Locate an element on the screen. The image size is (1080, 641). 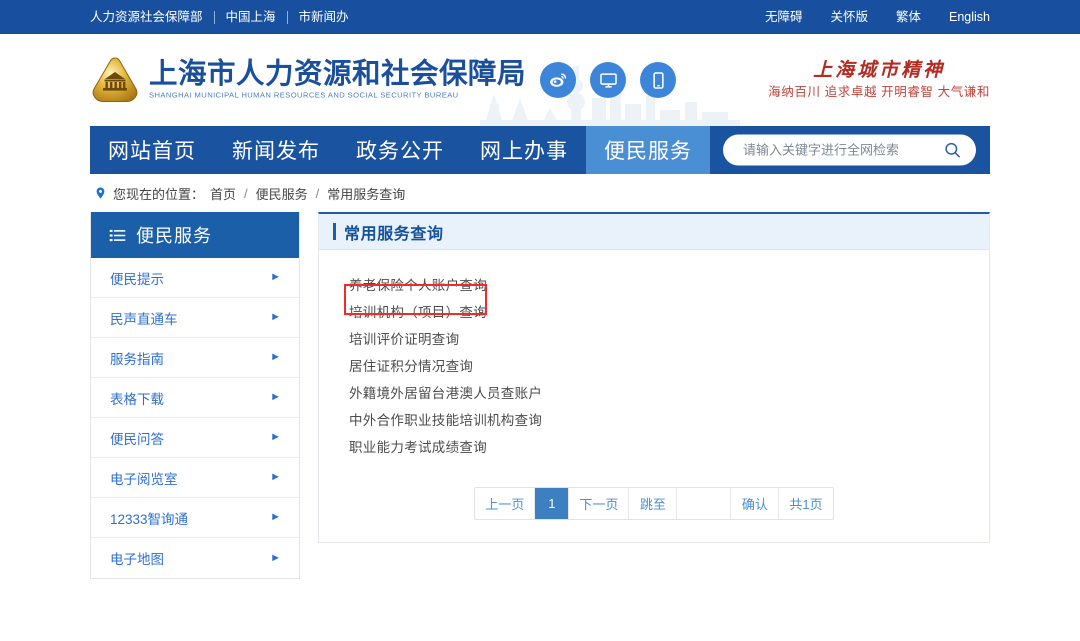
breadcrumb: 您现在的位置： 首页 / 便民服务 / 常用服务查询 is located at coordinates (540, 193).